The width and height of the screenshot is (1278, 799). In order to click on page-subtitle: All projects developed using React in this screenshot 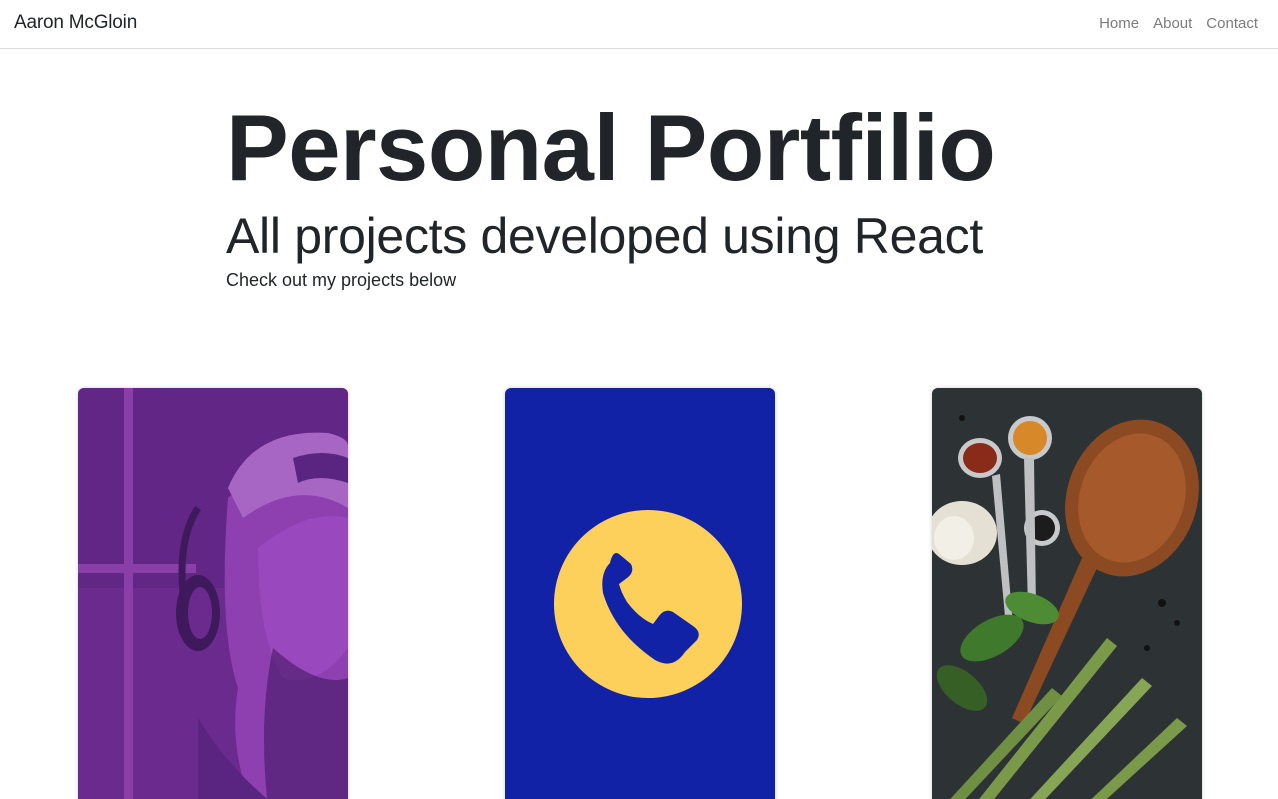, I will do `click(604, 236)`.